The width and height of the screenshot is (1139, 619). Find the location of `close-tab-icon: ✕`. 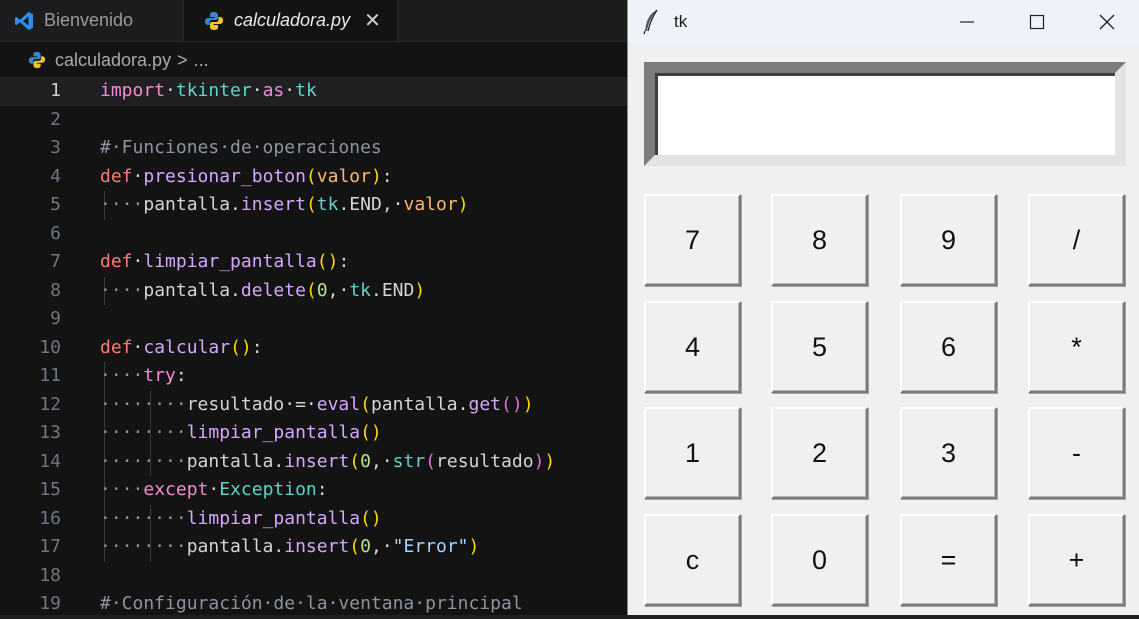

close-tab-icon: ✕ is located at coordinates (372, 20).